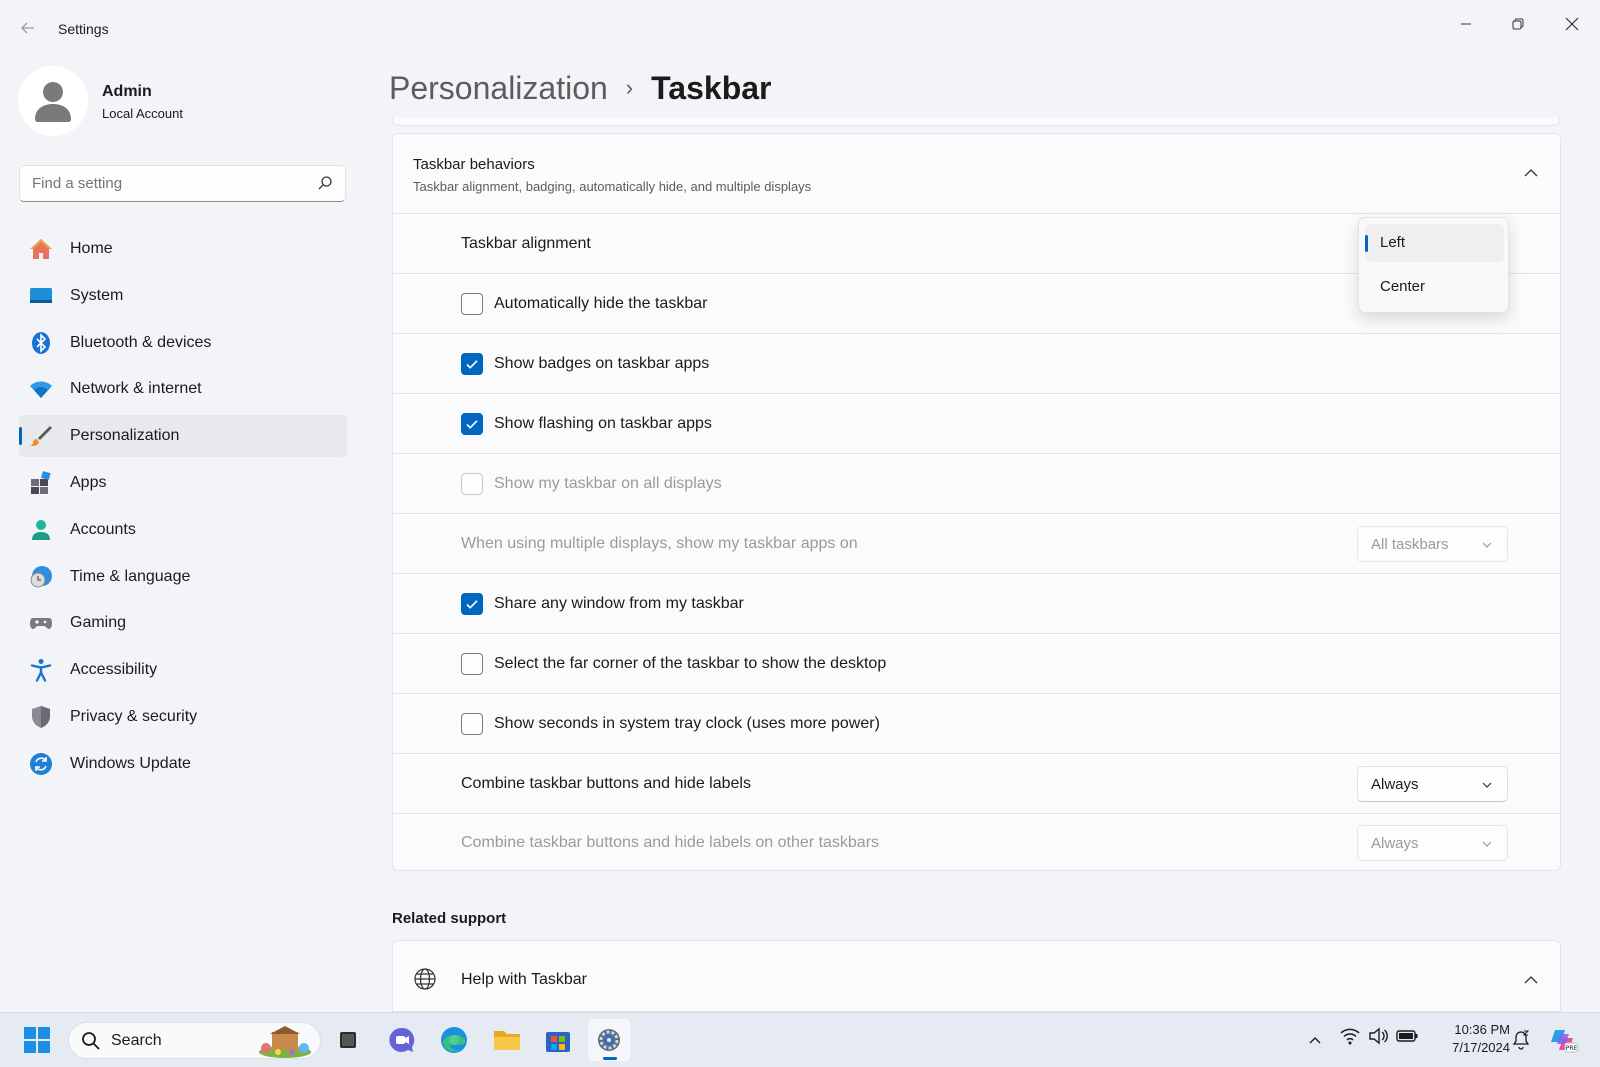  What do you see at coordinates (976, 976) in the screenshot?
I see `help-with-taskbar-card: Help with Taskbar` at bounding box center [976, 976].